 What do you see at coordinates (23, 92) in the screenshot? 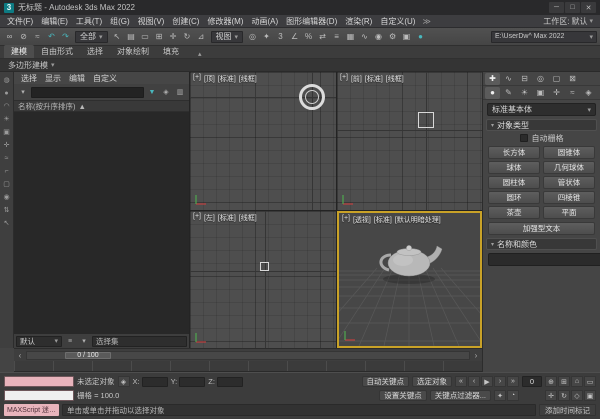
I see `find-dropdown-icon: ▾` at bounding box center [23, 92].